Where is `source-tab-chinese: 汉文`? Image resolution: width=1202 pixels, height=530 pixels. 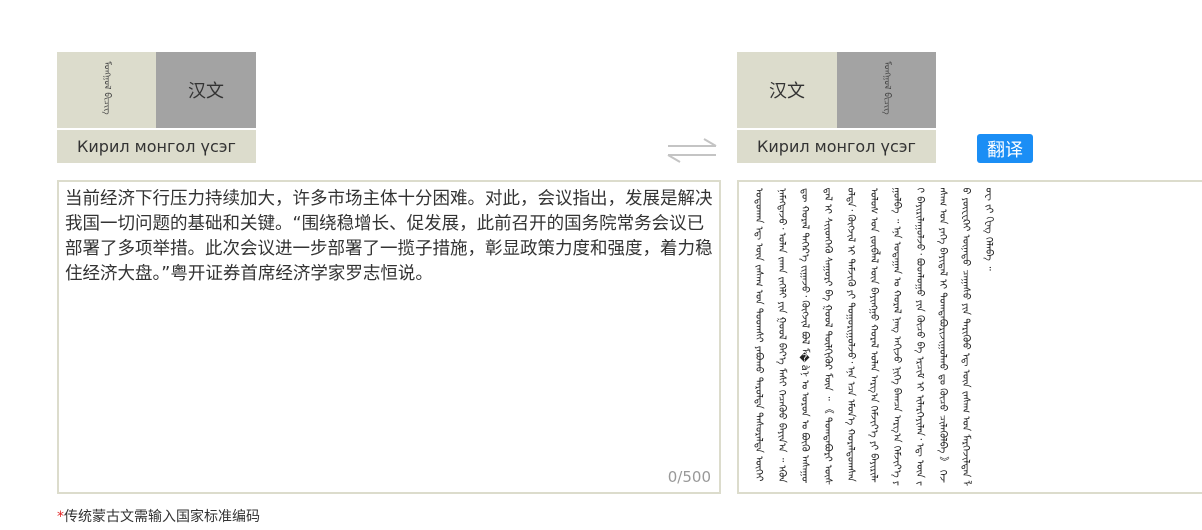
source-tab-chinese: 汉文 is located at coordinates (206, 90).